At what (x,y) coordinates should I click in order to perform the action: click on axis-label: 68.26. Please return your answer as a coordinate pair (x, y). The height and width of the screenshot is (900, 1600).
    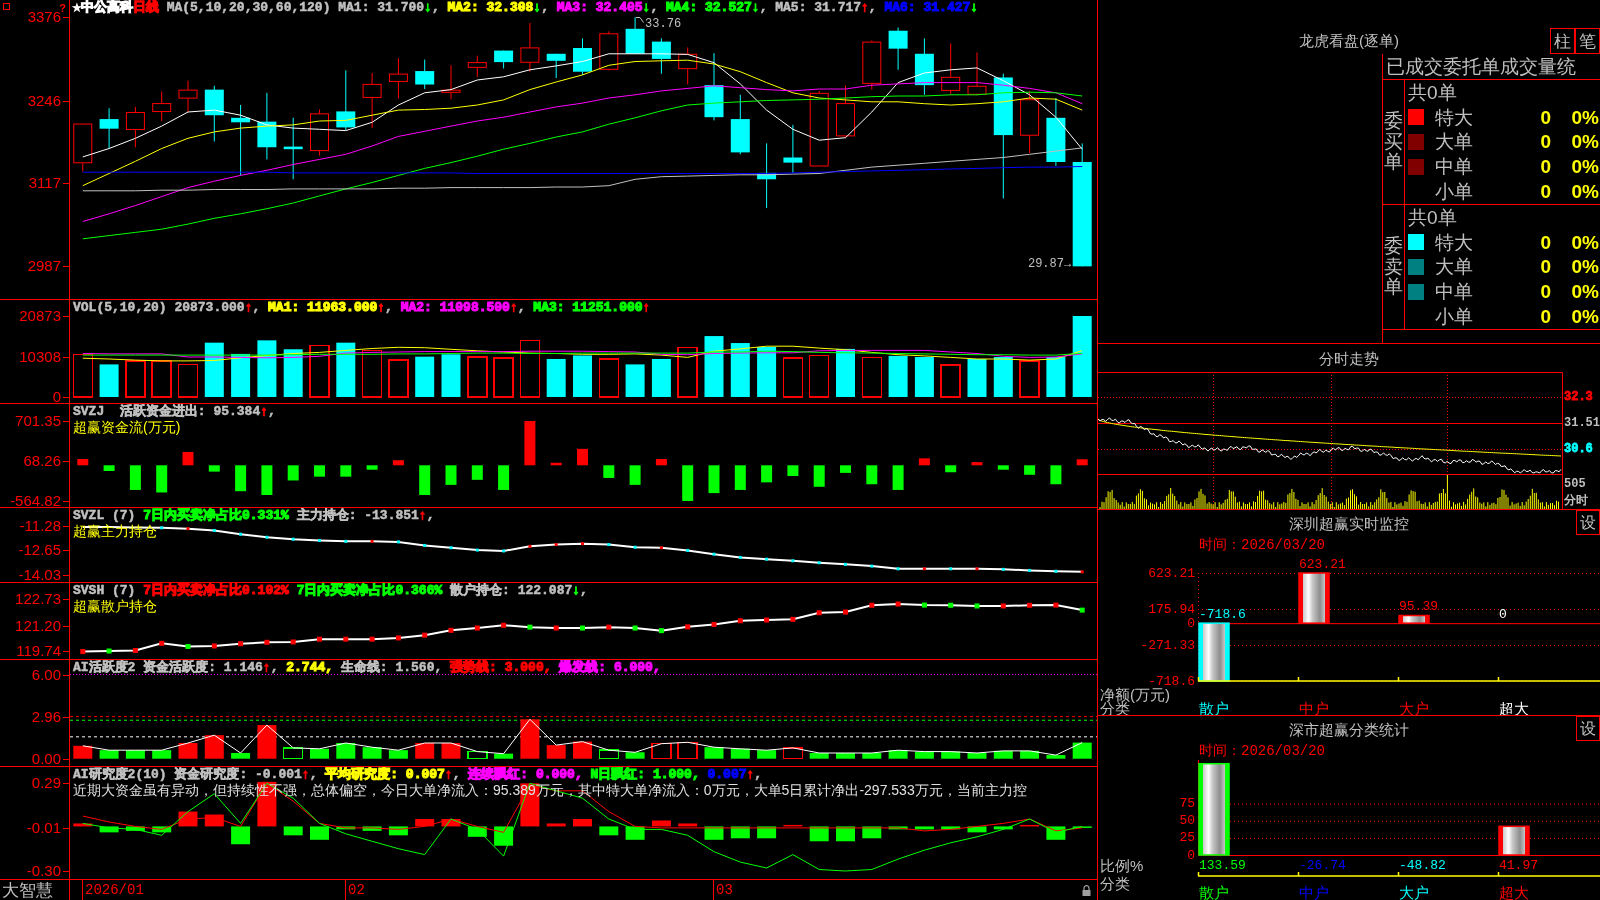
    Looking at the image, I should click on (42, 460).